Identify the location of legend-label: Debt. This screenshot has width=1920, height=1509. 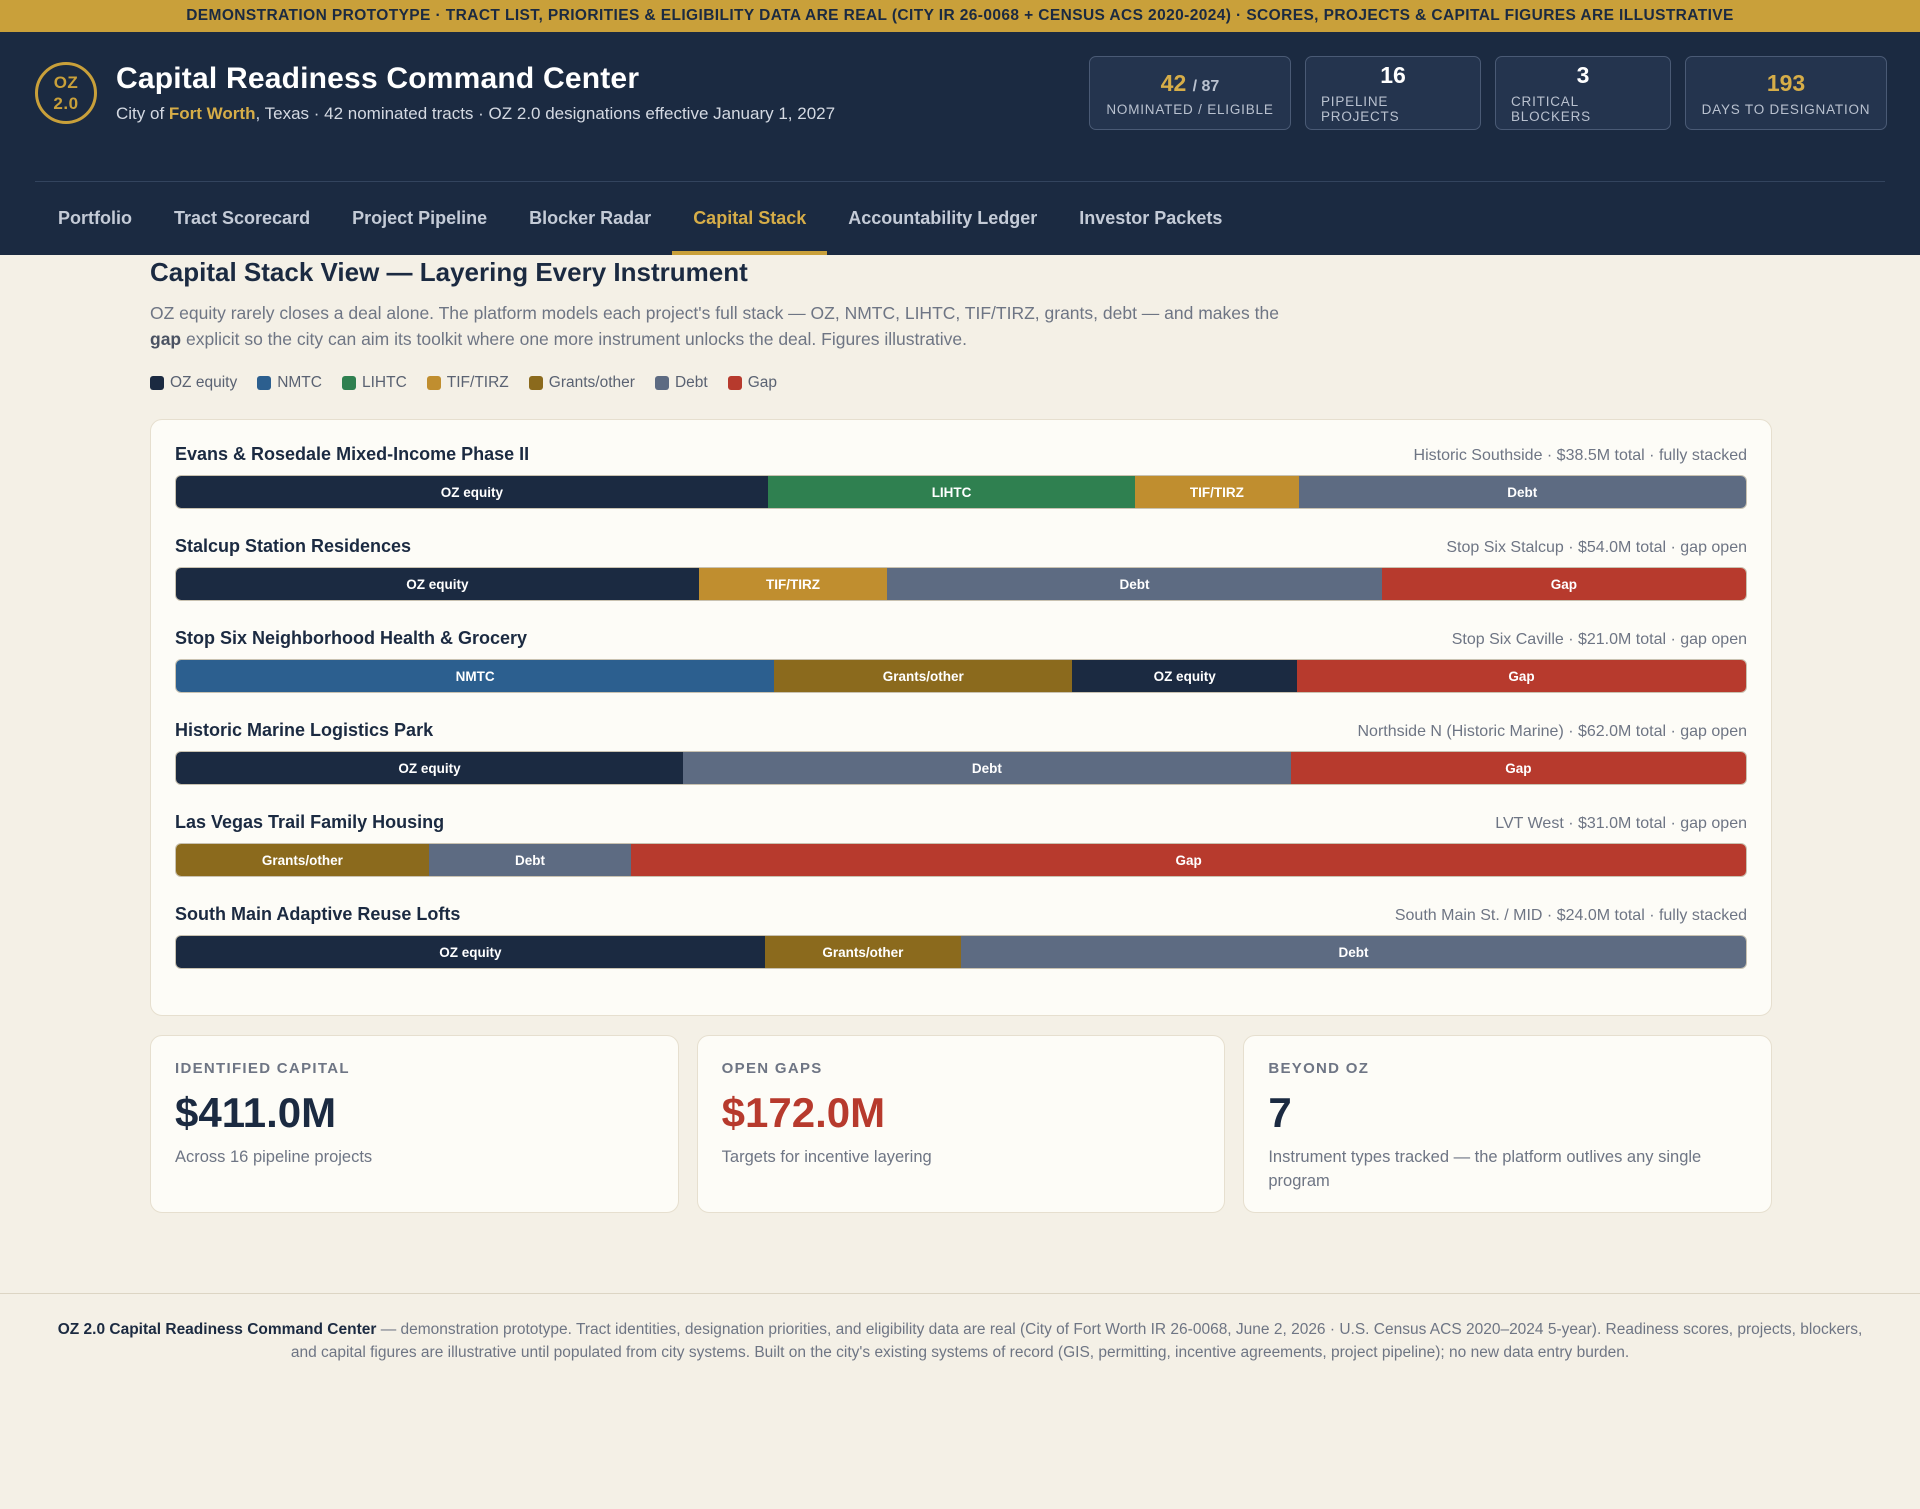
(691, 382).